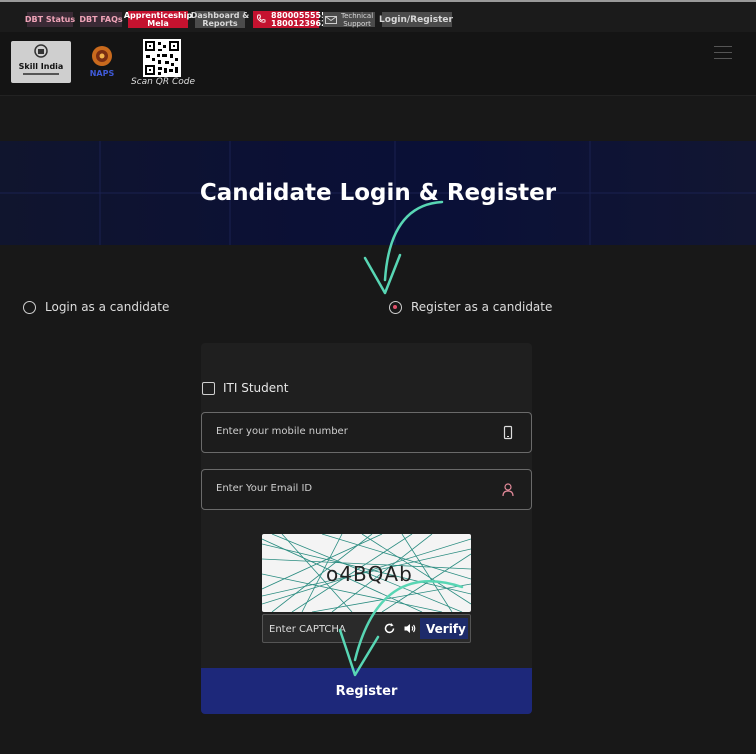 Image resolution: width=756 pixels, height=754 pixels. I want to click on login-register-dropdown: Login/Register, so click(416, 19).